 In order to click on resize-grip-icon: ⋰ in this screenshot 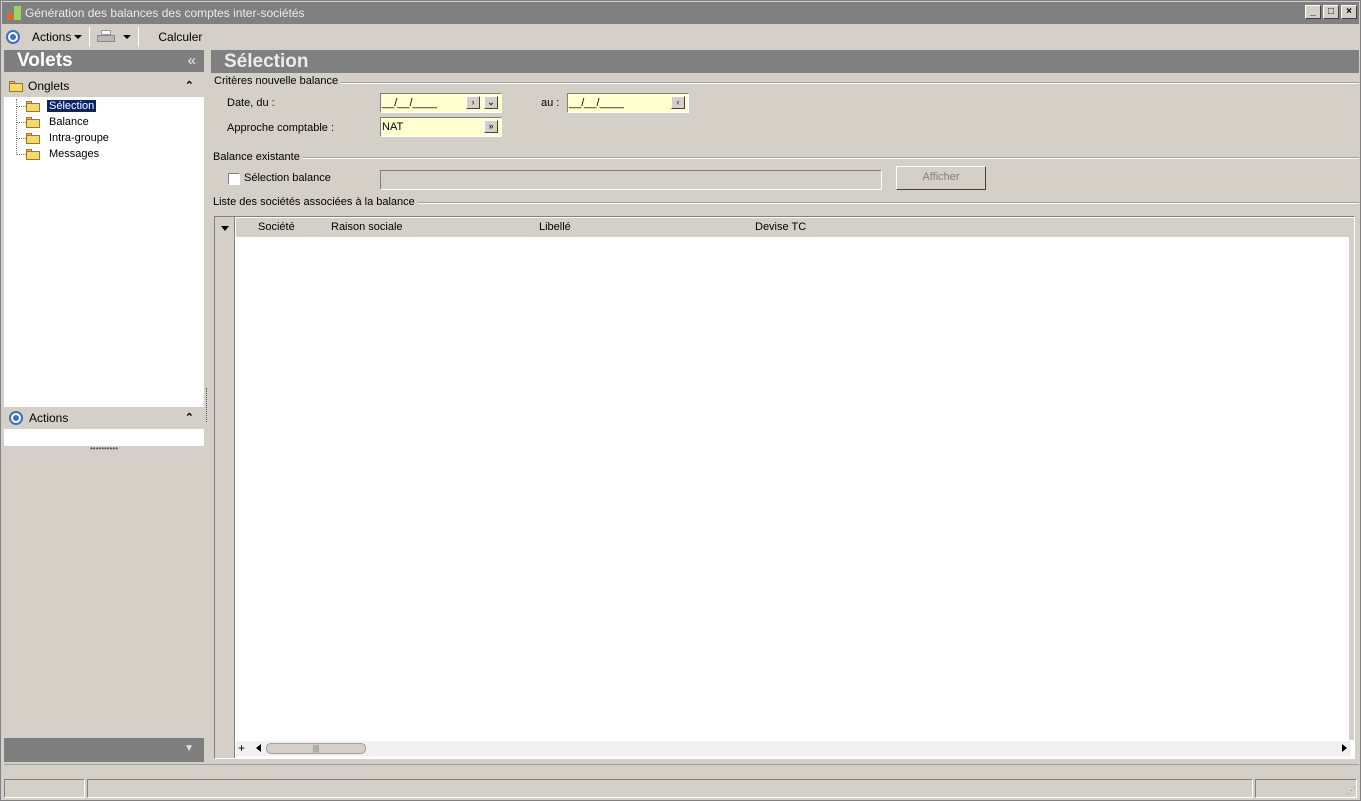, I will do `click(1351, 790)`.